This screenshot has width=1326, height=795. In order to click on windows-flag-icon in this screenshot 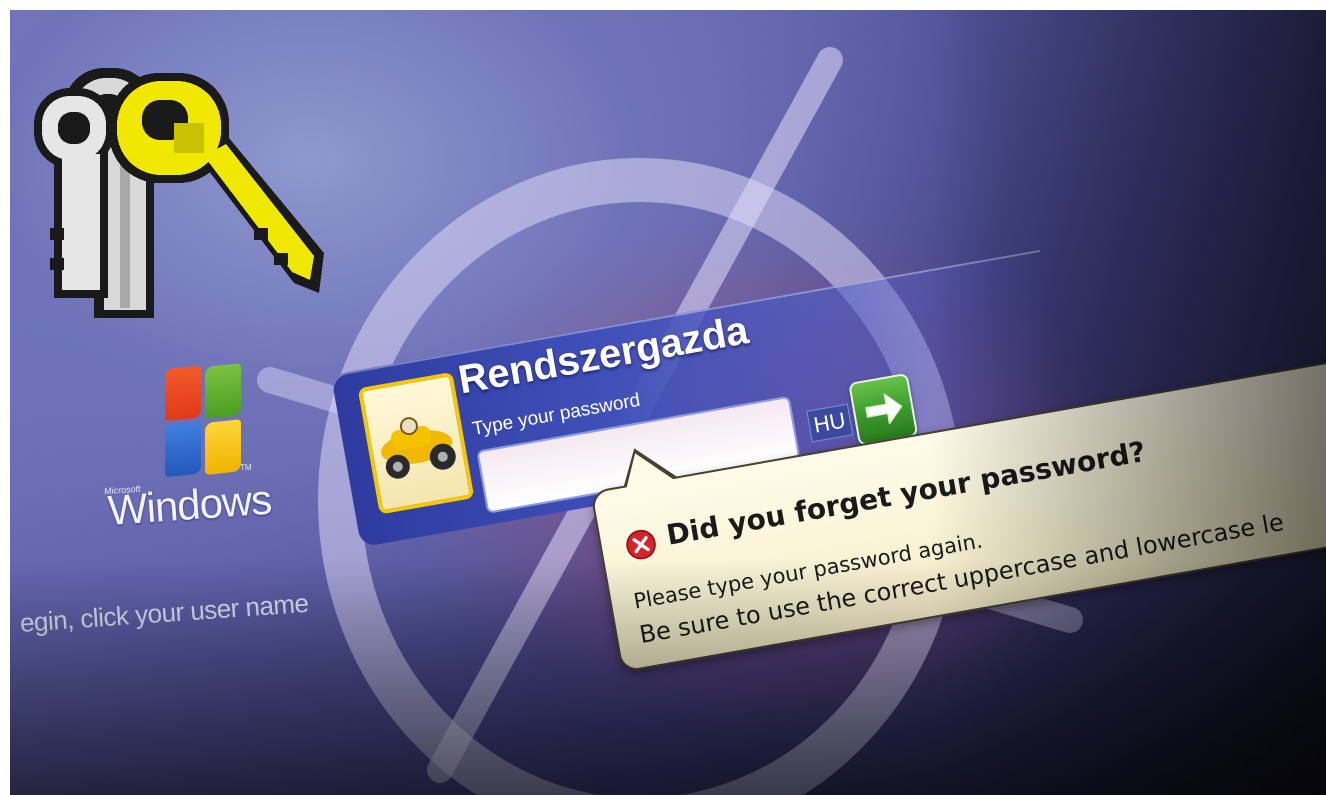, I will do `click(205, 425)`.